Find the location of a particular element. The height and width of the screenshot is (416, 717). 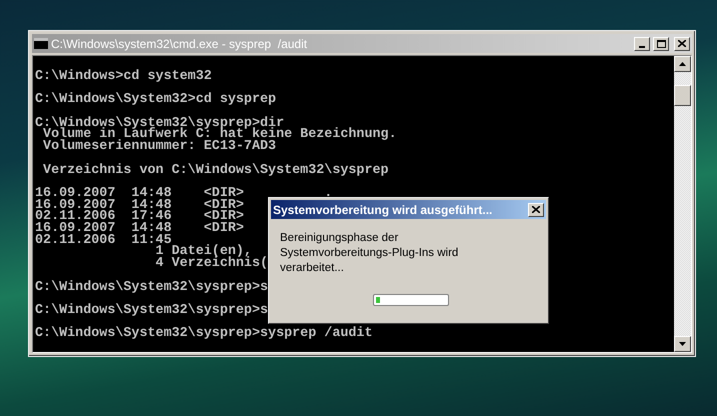

console-line: 02.11.2006 11:45 is located at coordinates (103, 240).